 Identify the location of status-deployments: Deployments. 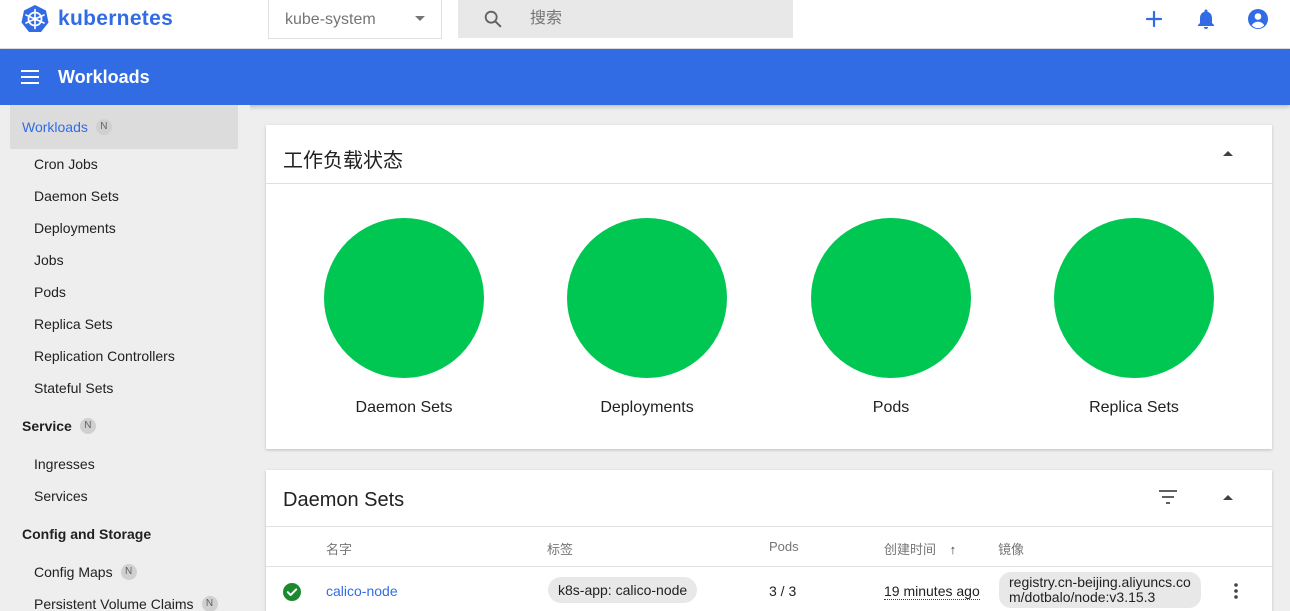
(647, 317).